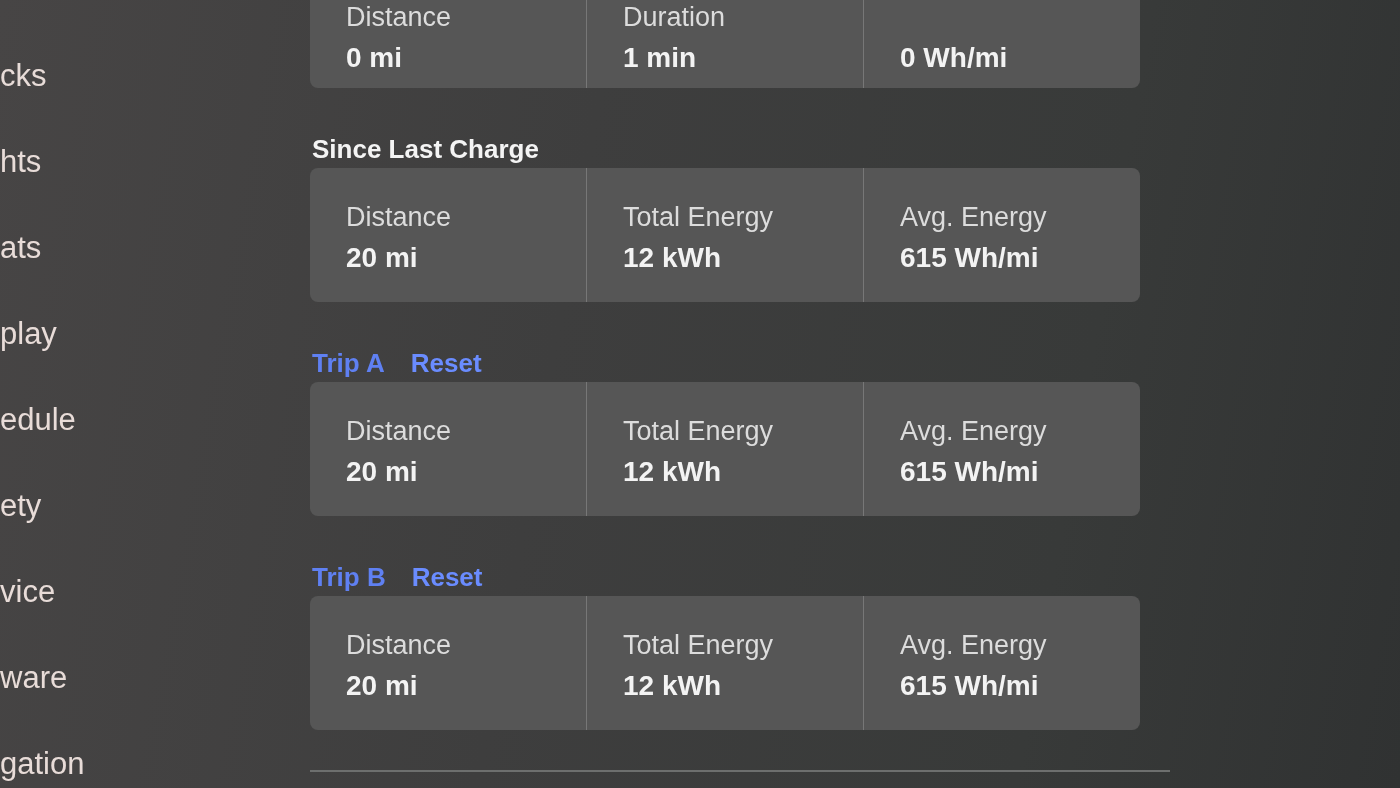 The width and height of the screenshot is (1400, 788). I want to click on settings-menu-item: hts, so click(21, 162).